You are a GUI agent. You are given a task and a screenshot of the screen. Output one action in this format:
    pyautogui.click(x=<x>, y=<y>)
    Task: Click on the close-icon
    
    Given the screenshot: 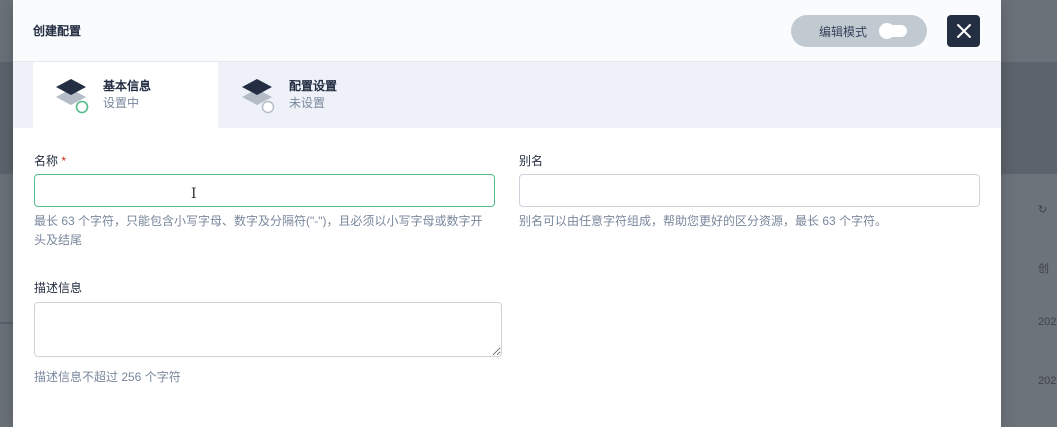 What is the action you would take?
    pyautogui.click(x=963, y=31)
    